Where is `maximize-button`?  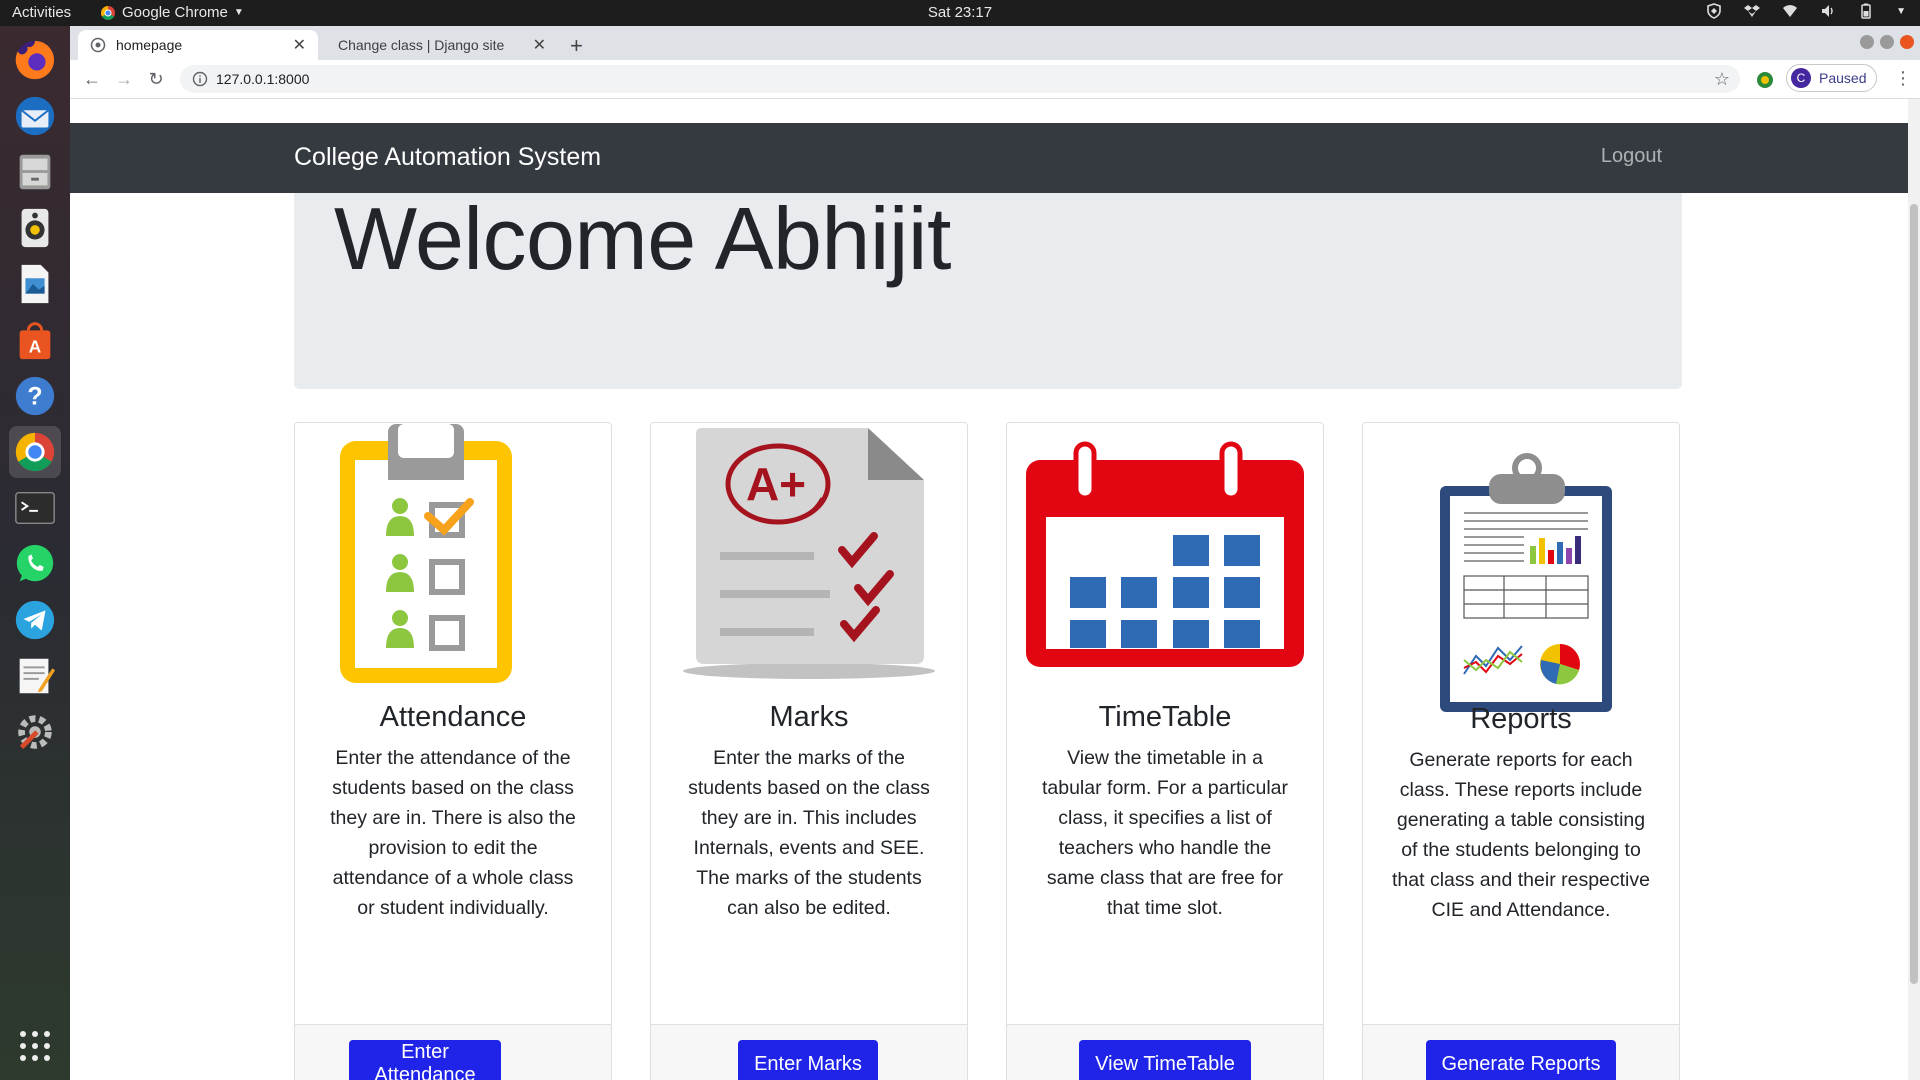 maximize-button is located at coordinates (1887, 42).